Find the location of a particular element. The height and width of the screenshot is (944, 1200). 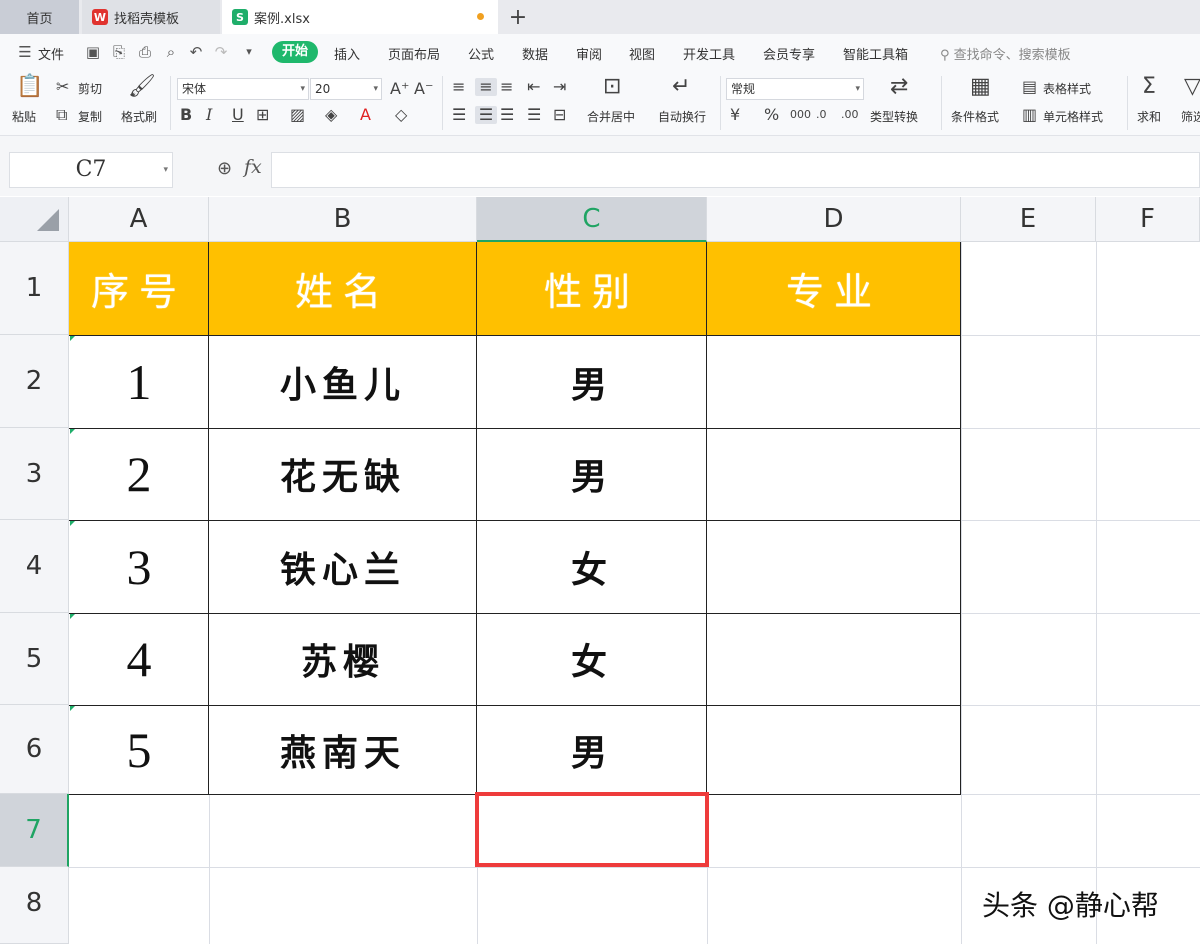

cell-b3: 花无缺 is located at coordinates (343, 474).